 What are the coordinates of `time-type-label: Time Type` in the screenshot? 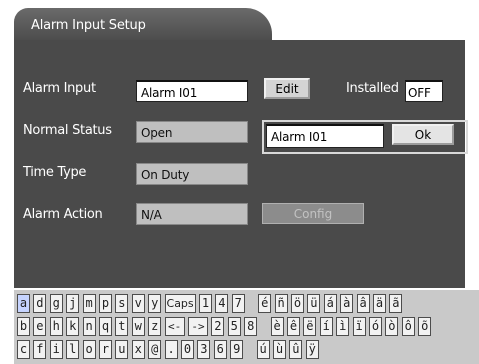 It's located at (55, 172).